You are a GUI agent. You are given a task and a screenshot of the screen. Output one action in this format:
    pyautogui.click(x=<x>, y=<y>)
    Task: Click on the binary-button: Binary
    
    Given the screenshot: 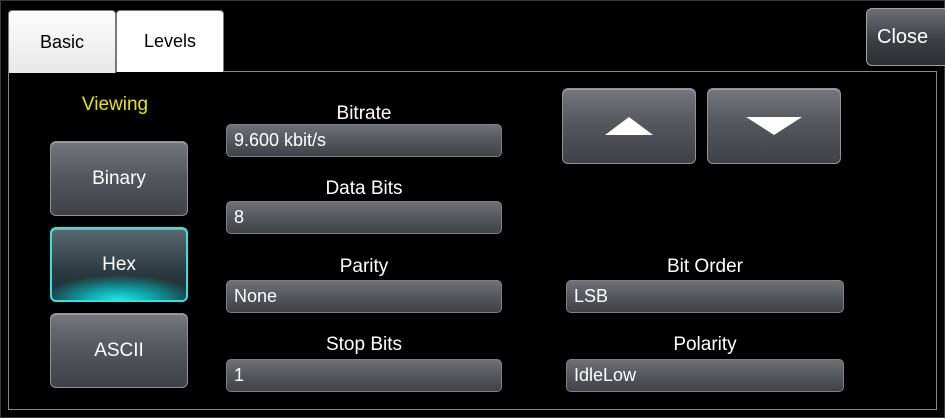 What is the action you would take?
    pyautogui.click(x=119, y=178)
    